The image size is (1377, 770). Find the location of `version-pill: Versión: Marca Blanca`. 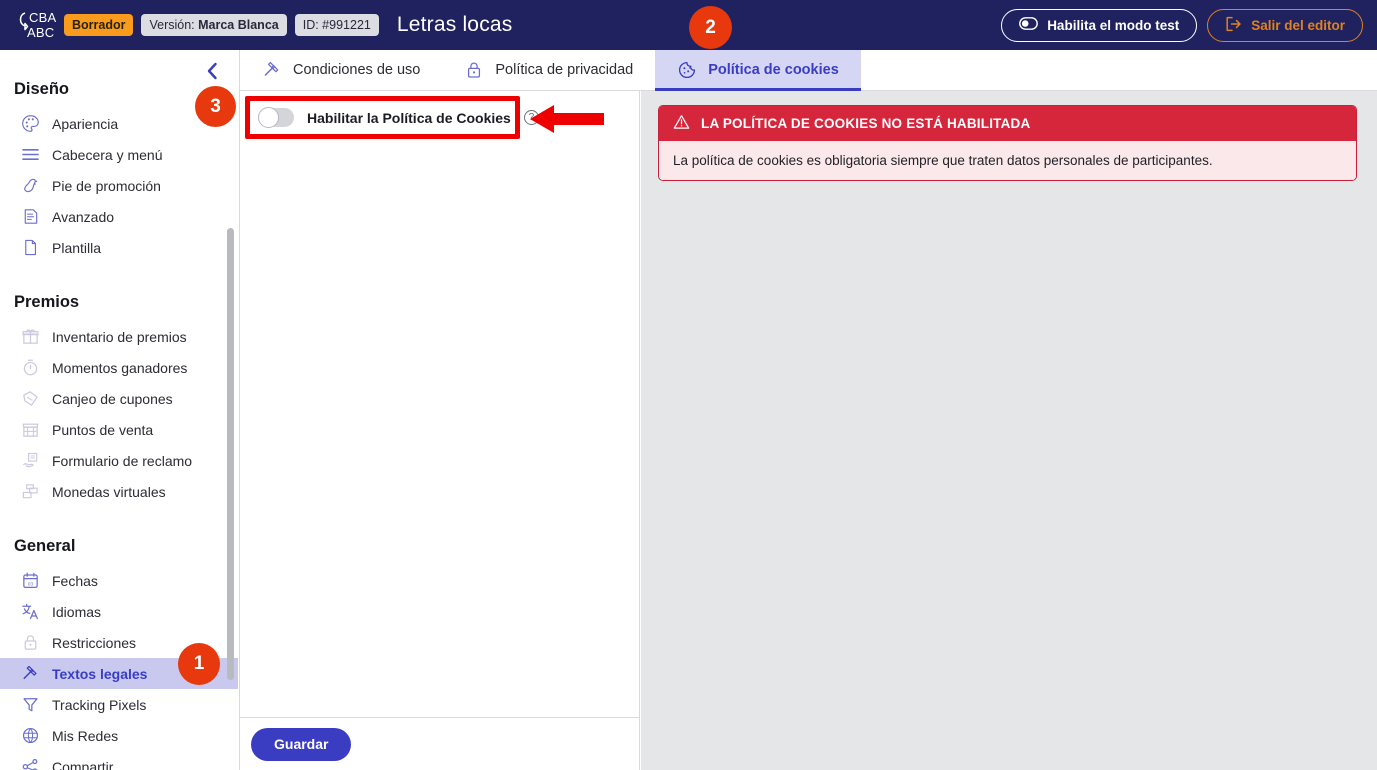

version-pill: Versión: Marca Blanca is located at coordinates (214, 25).